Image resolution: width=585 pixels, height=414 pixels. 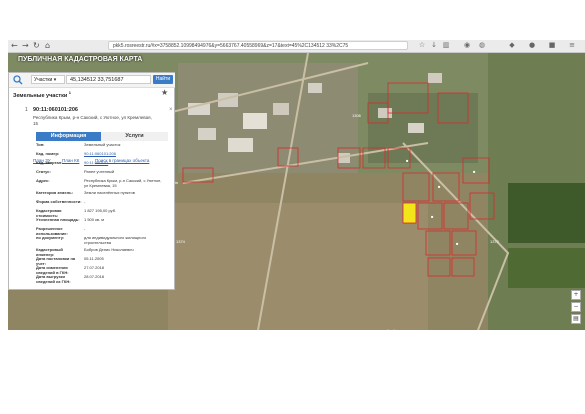 What do you see at coordinates (58, 219) in the screenshot?
I see `detail-key: Уточненная площадь:` at bounding box center [58, 219].